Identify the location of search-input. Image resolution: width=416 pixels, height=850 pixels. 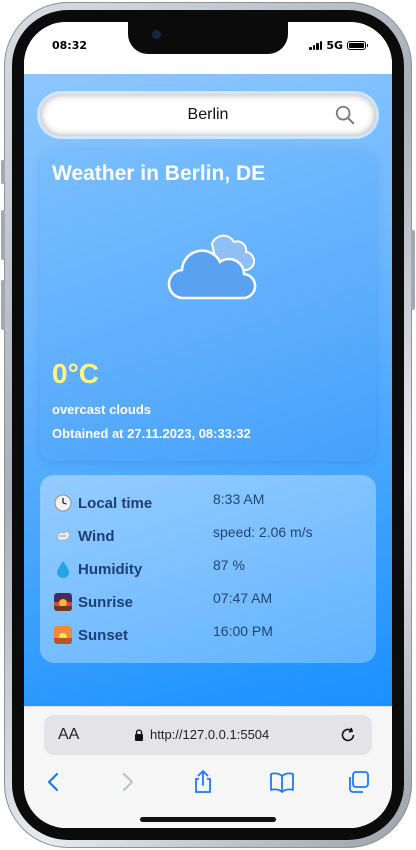
(208, 115).